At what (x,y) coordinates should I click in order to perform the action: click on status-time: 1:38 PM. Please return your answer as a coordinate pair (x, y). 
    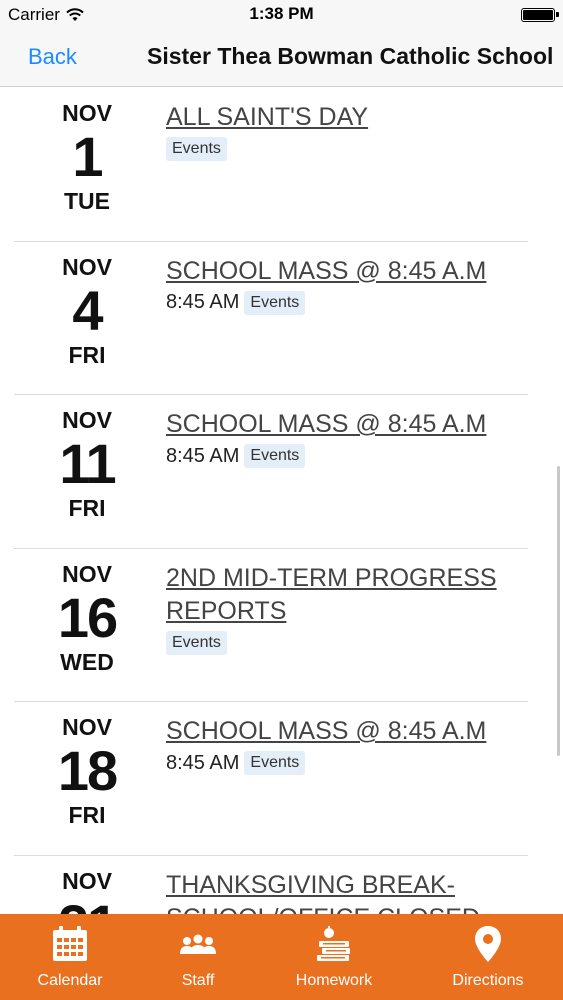
    Looking at the image, I should click on (281, 13).